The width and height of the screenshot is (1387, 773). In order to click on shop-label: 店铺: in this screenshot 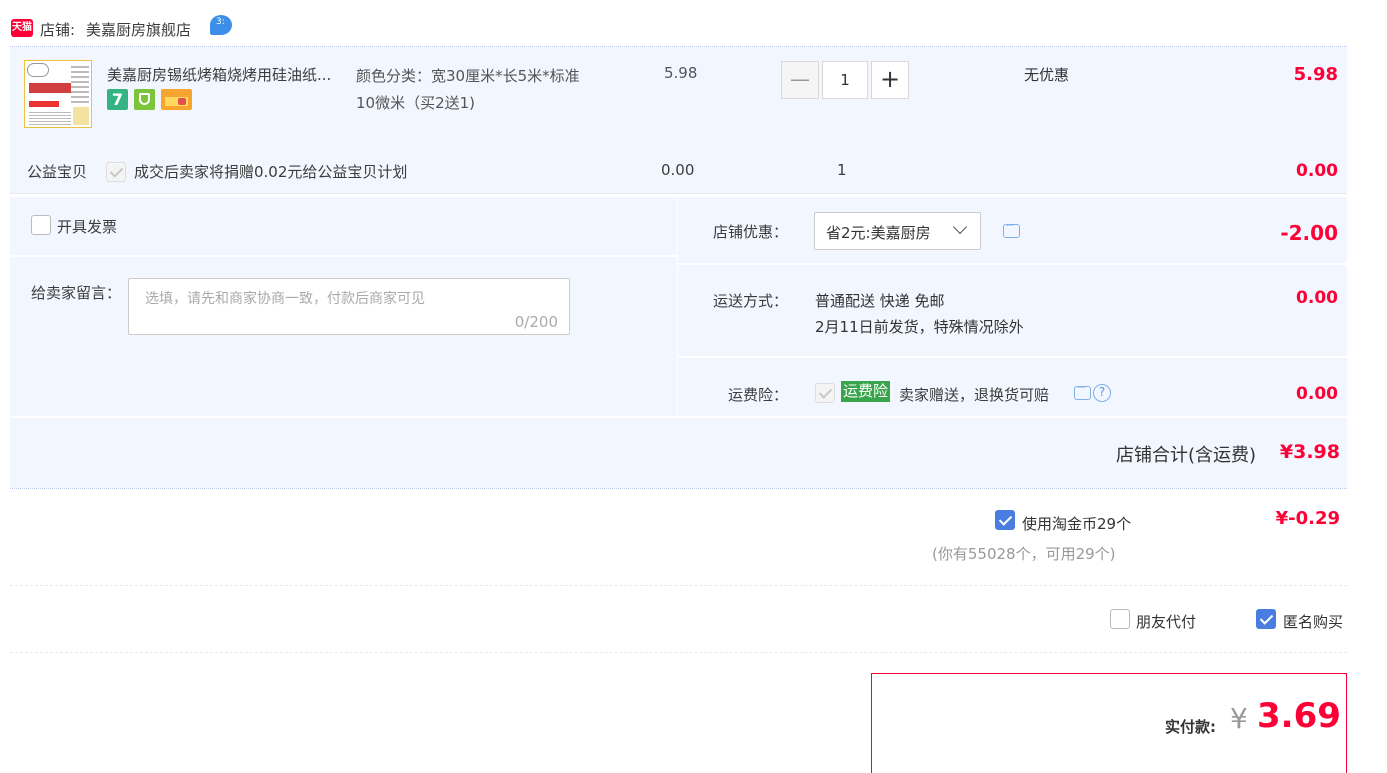, I will do `click(58, 30)`.